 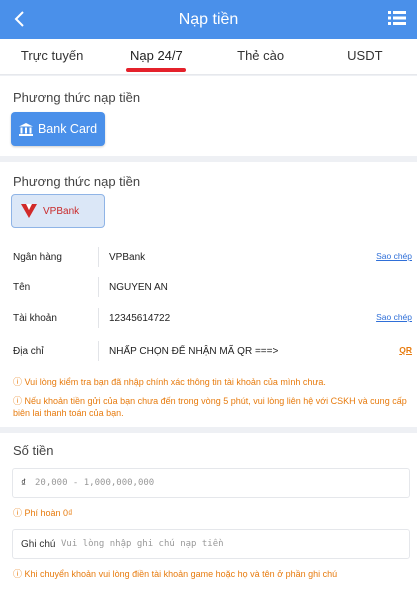 I want to click on memo-label: Ghi chú, so click(x=38, y=544).